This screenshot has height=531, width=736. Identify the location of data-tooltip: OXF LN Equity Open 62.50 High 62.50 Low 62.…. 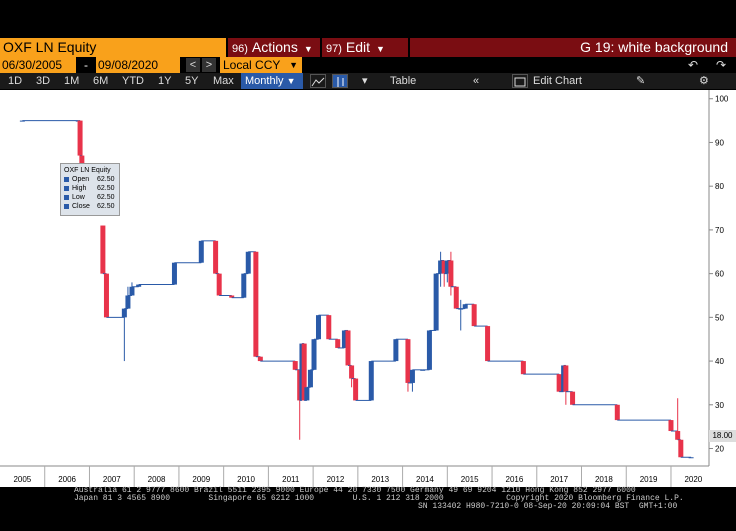
(90, 189).